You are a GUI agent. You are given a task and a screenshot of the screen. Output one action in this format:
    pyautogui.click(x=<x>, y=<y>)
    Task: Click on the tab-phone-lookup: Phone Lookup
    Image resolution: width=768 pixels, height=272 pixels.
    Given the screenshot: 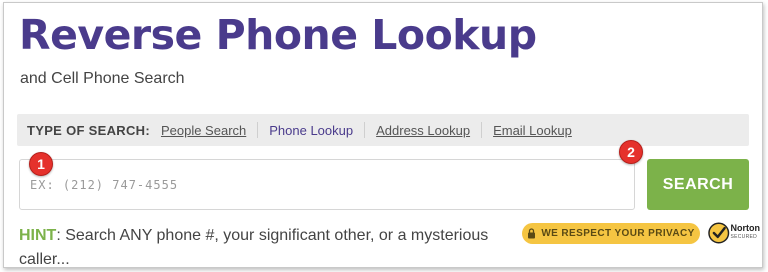 What is the action you would take?
    pyautogui.click(x=311, y=130)
    